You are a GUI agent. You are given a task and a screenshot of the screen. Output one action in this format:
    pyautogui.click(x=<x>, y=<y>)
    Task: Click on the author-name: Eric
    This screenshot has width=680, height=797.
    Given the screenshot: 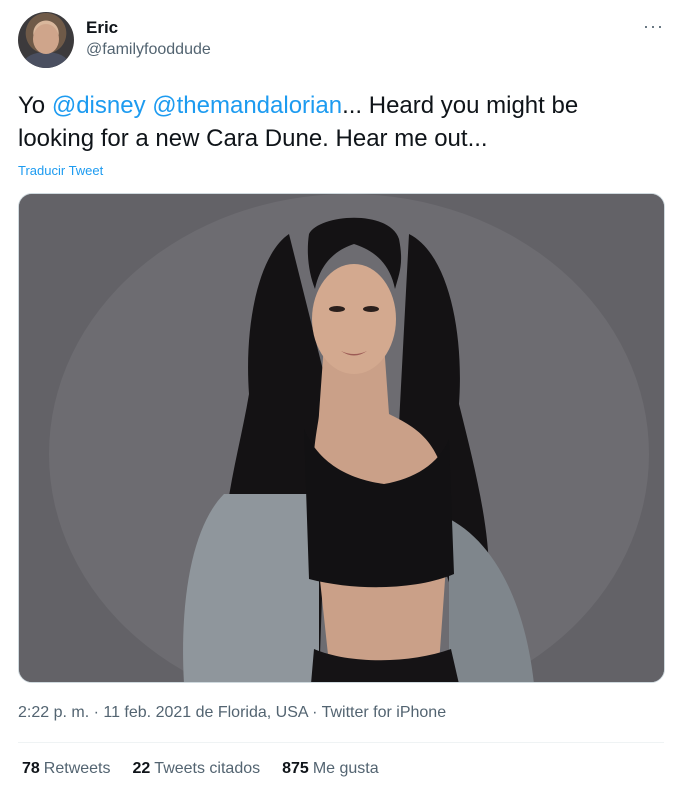 What is the action you would take?
    pyautogui.click(x=102, y=28)
    